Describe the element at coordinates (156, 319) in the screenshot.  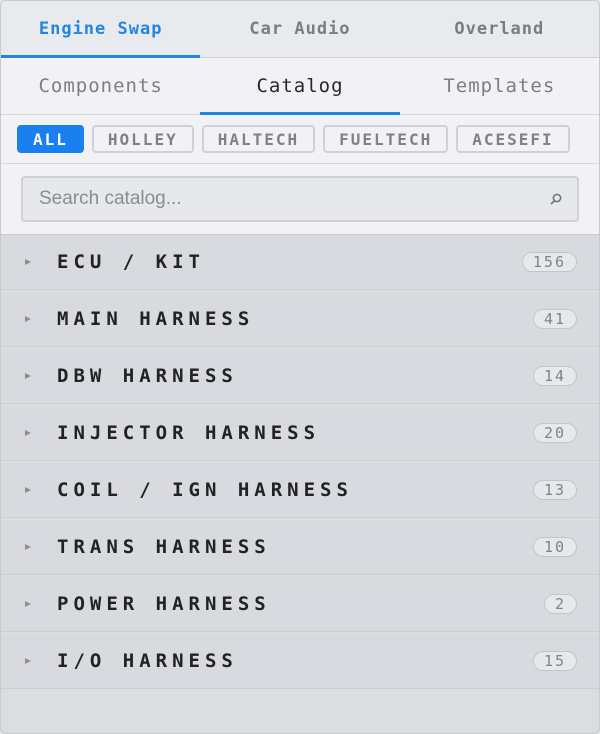
I see `category-label: MAIN HARNESS` at that location.